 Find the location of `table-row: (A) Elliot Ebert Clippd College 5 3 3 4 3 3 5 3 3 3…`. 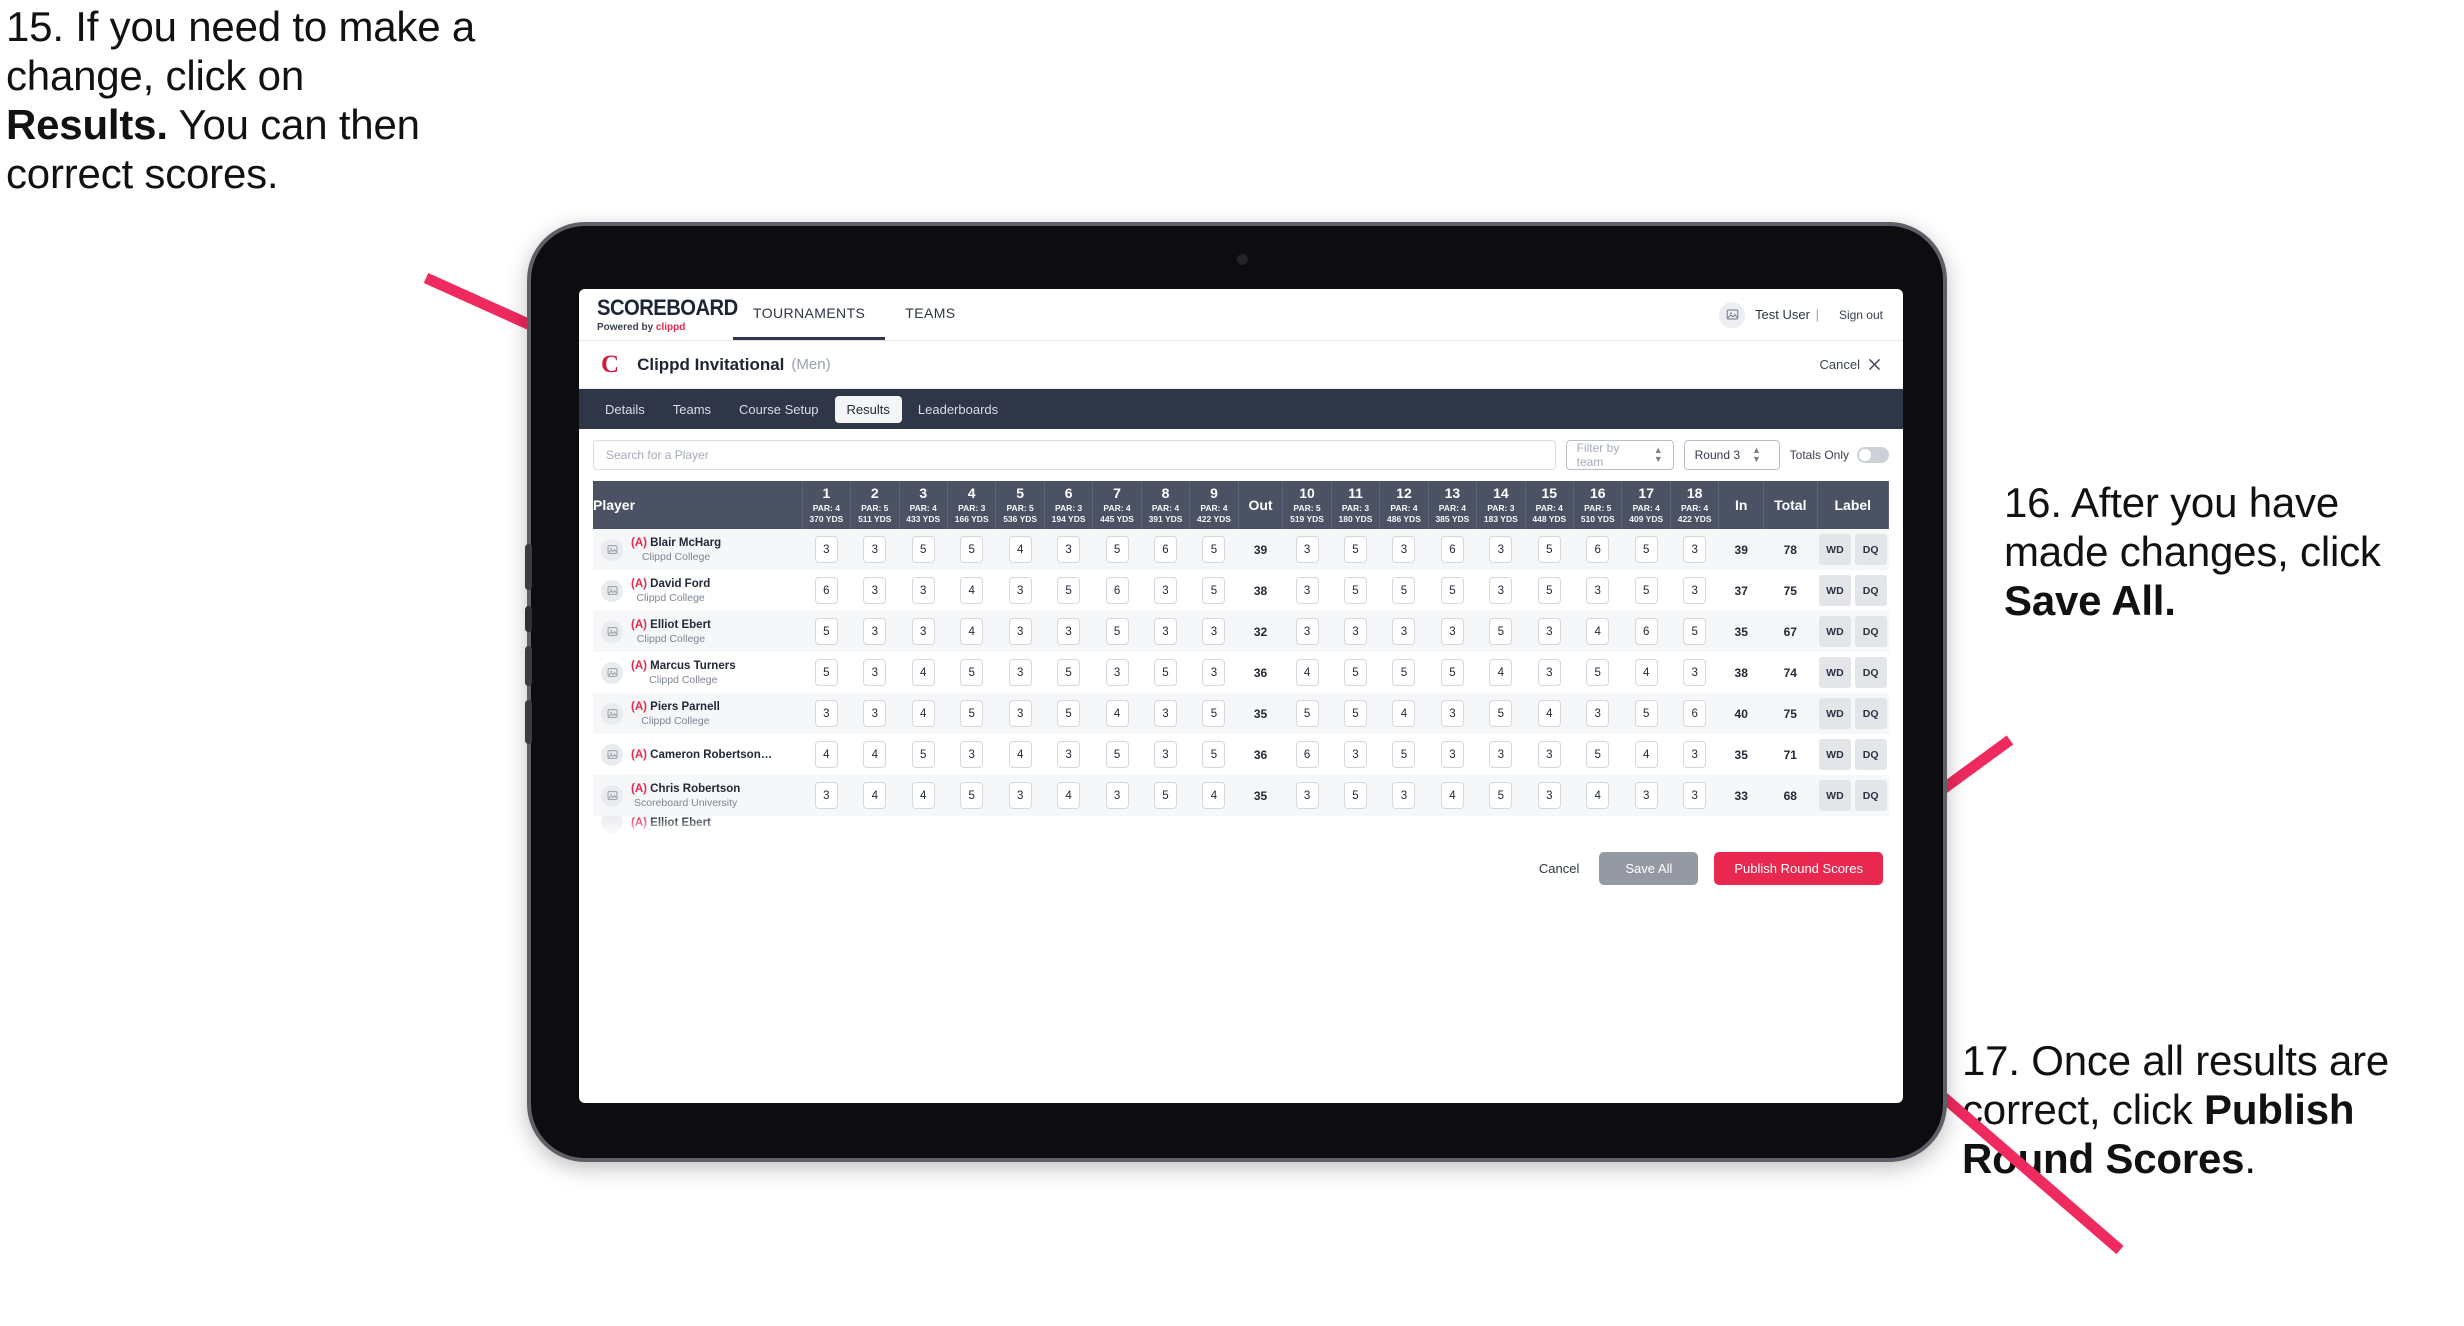

table-row: (A) Elliot Ebert Clippd College 5 3 3 4 3 3 5 3 3 3… is located at coordinates (1241, 632).